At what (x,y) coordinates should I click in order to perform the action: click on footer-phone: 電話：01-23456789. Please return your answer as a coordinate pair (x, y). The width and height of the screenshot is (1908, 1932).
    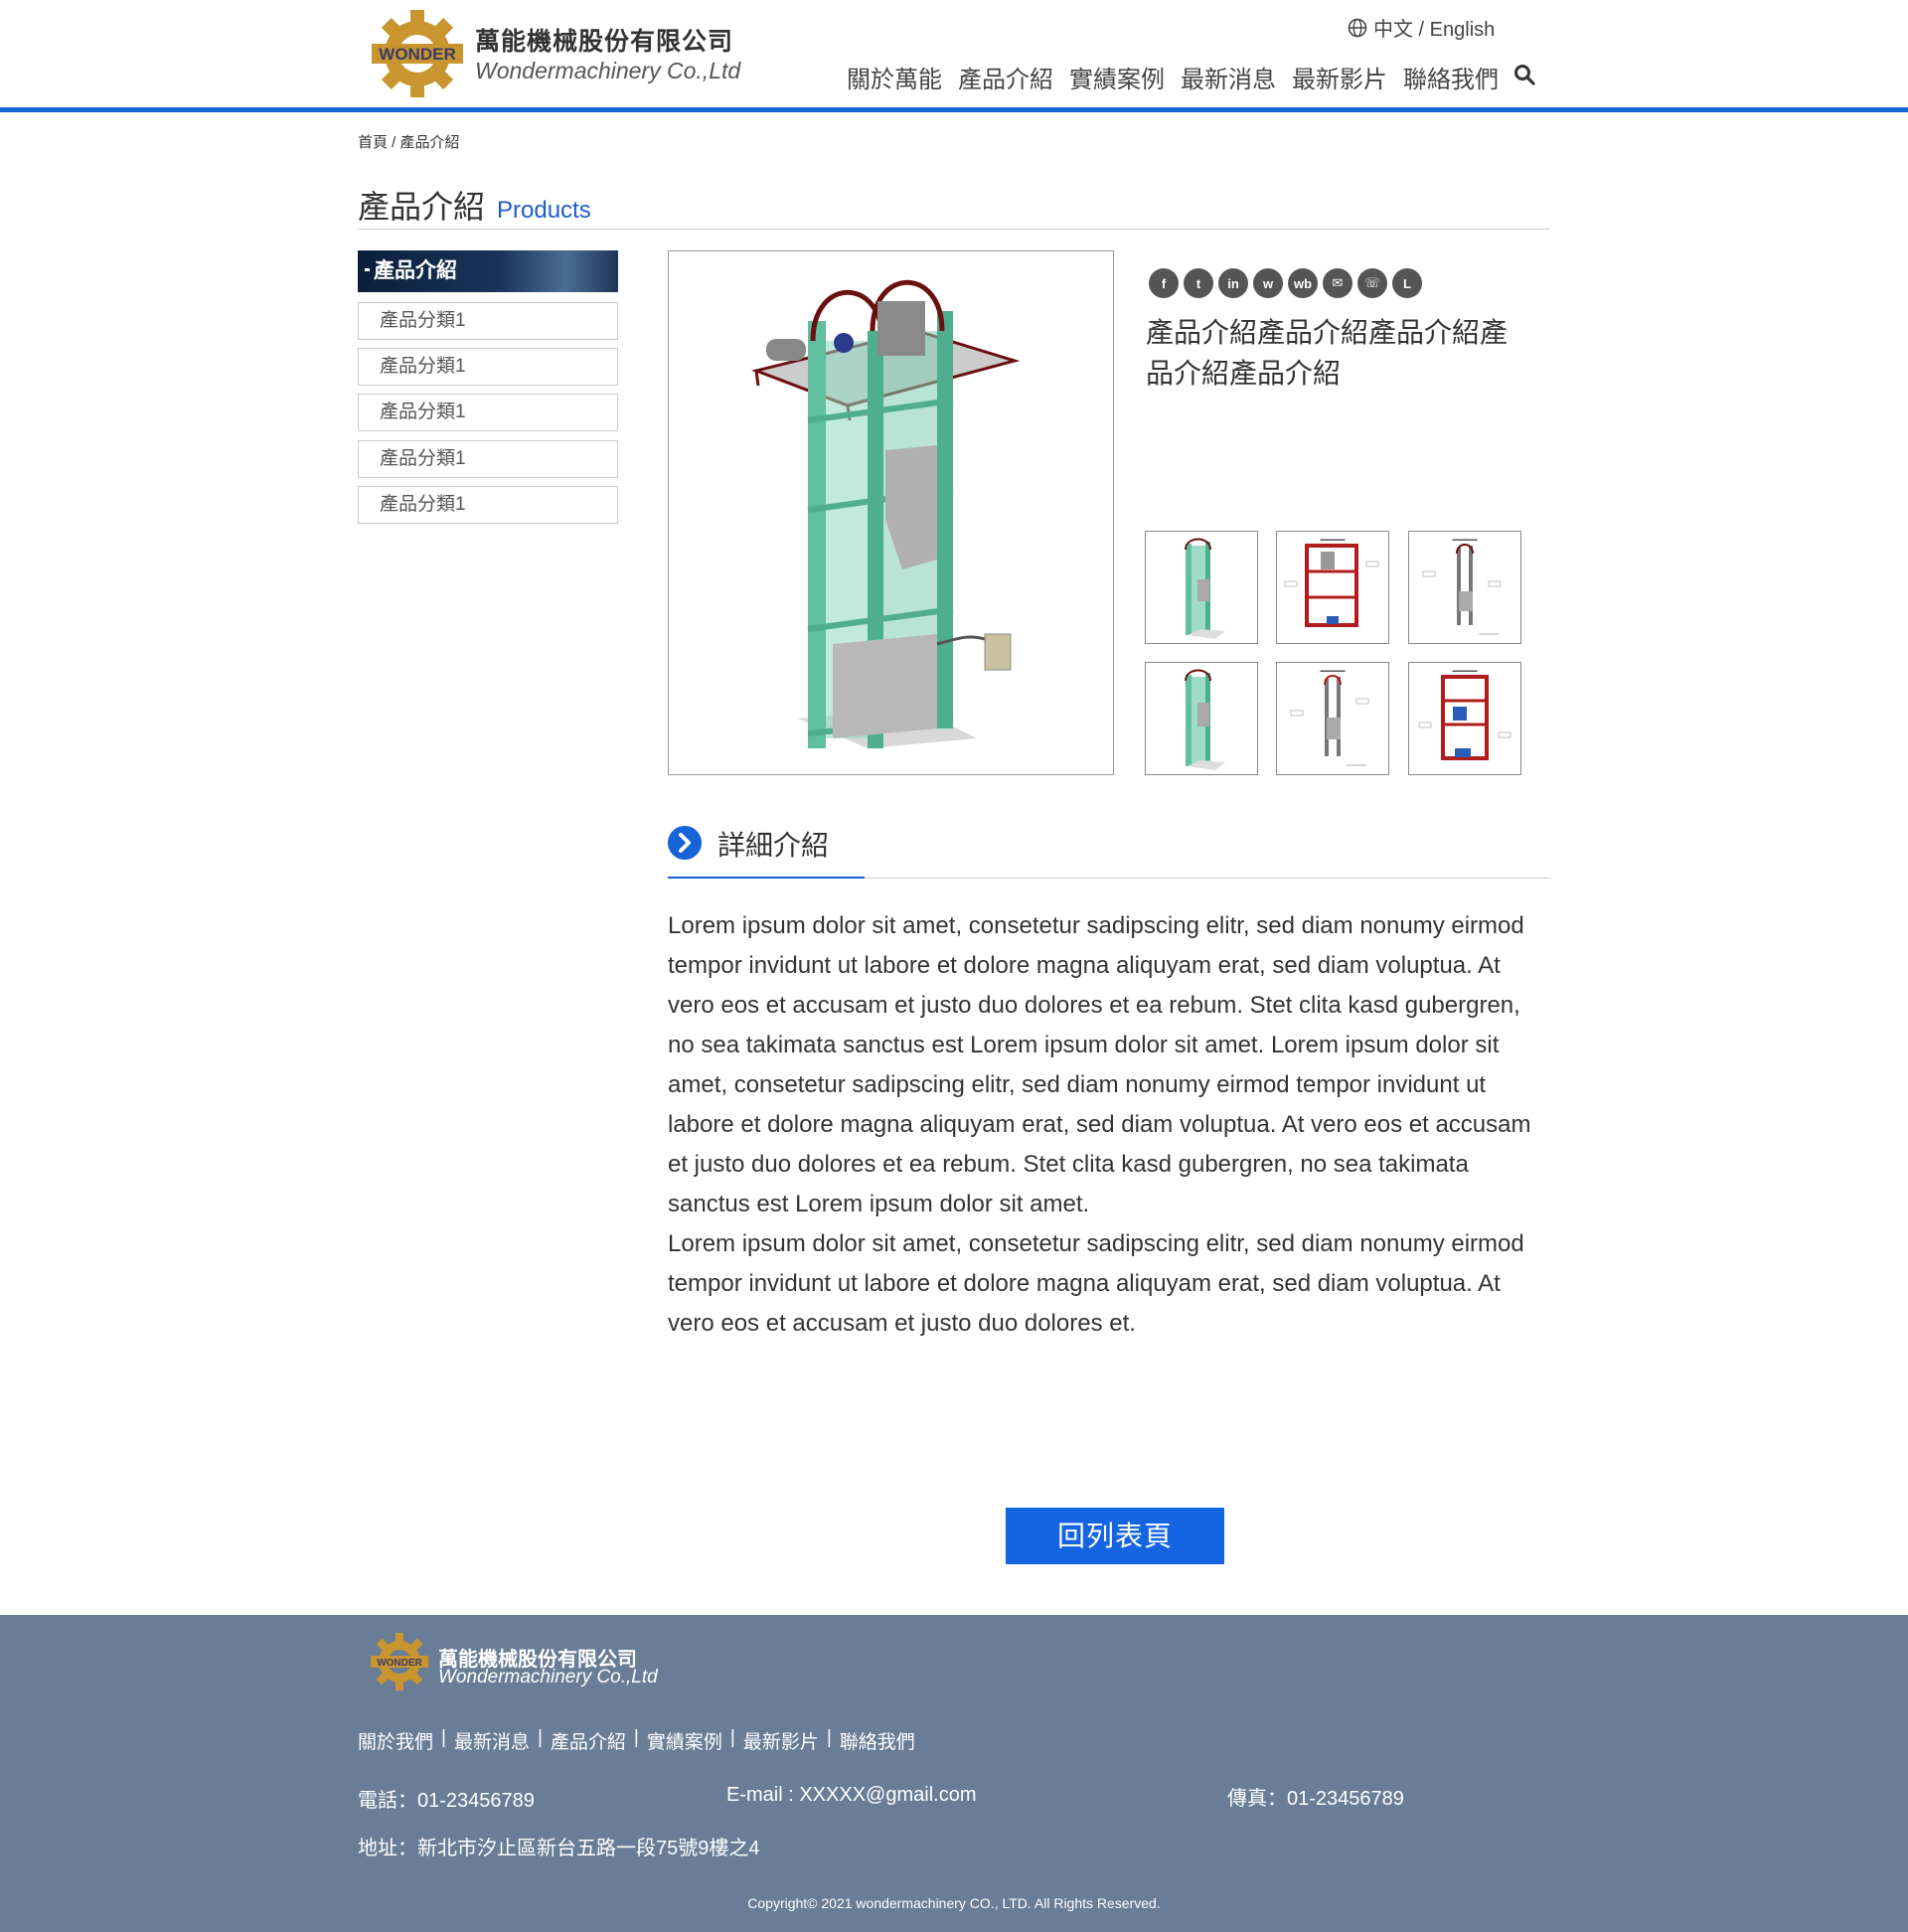
    Looking at the image, I should click on (446, 1801).